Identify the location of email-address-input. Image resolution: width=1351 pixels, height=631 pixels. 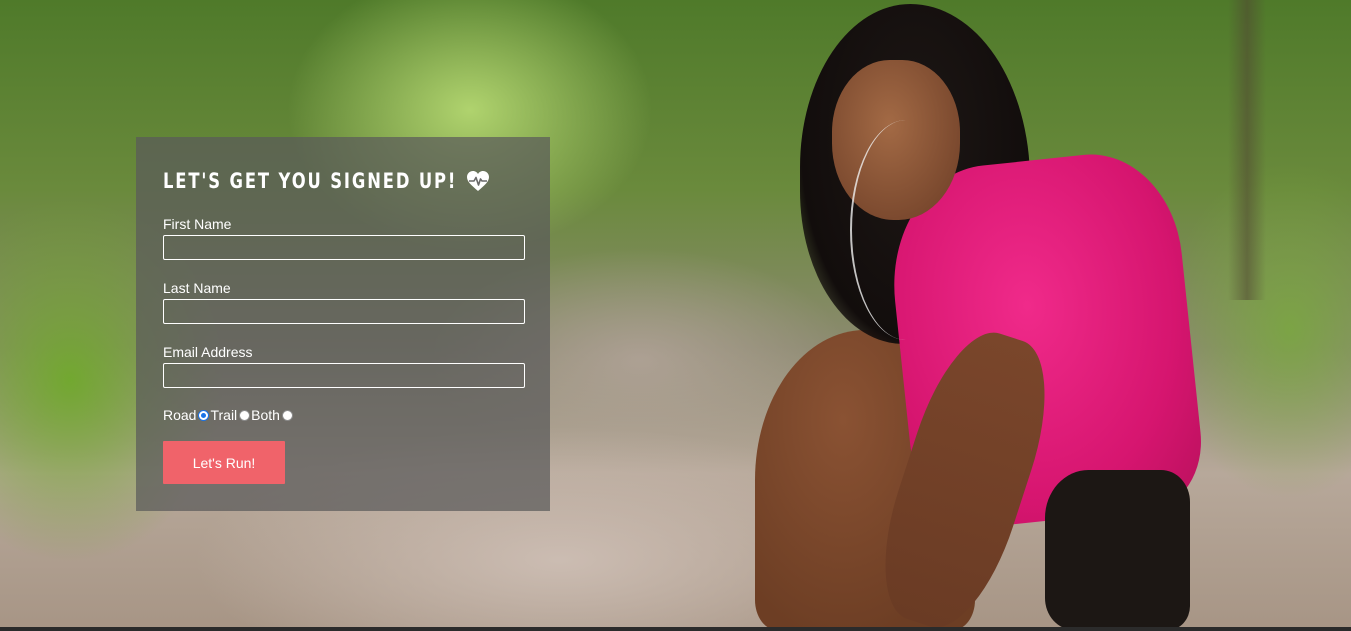
(344, 375).